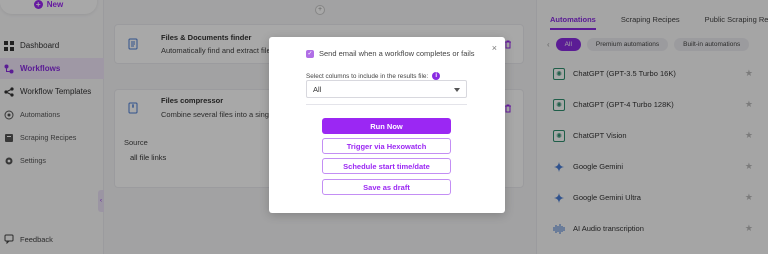 The width and height of the screenshot is (768, 254). Describe the element at coordinates (386, 166) in the screenshot. I see `schedule-button: Schedule start time/date` at that location.